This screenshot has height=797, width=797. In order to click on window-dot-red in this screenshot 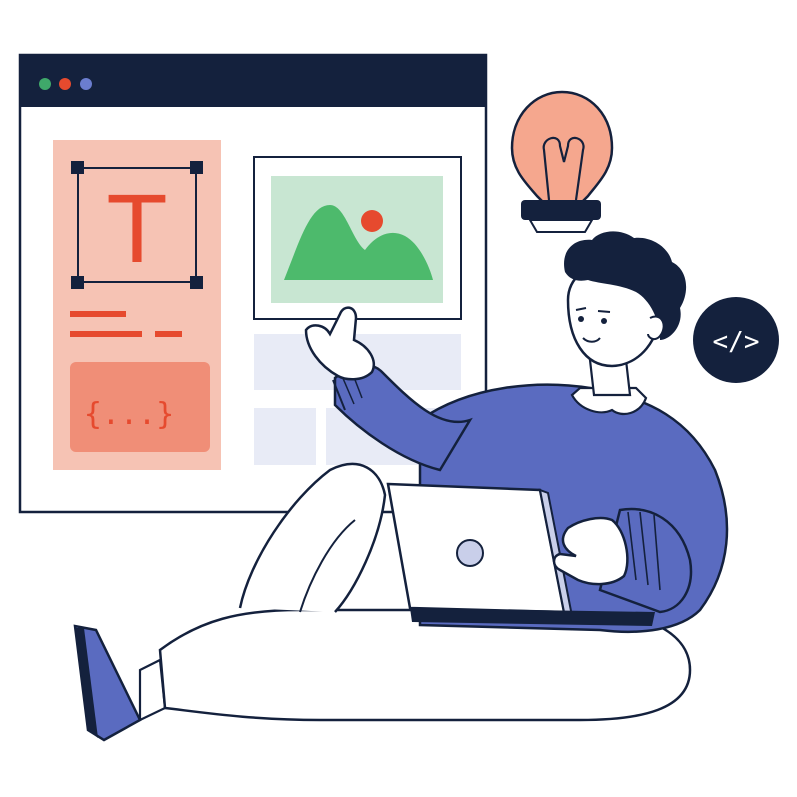, I will do `click(65, 84)`.